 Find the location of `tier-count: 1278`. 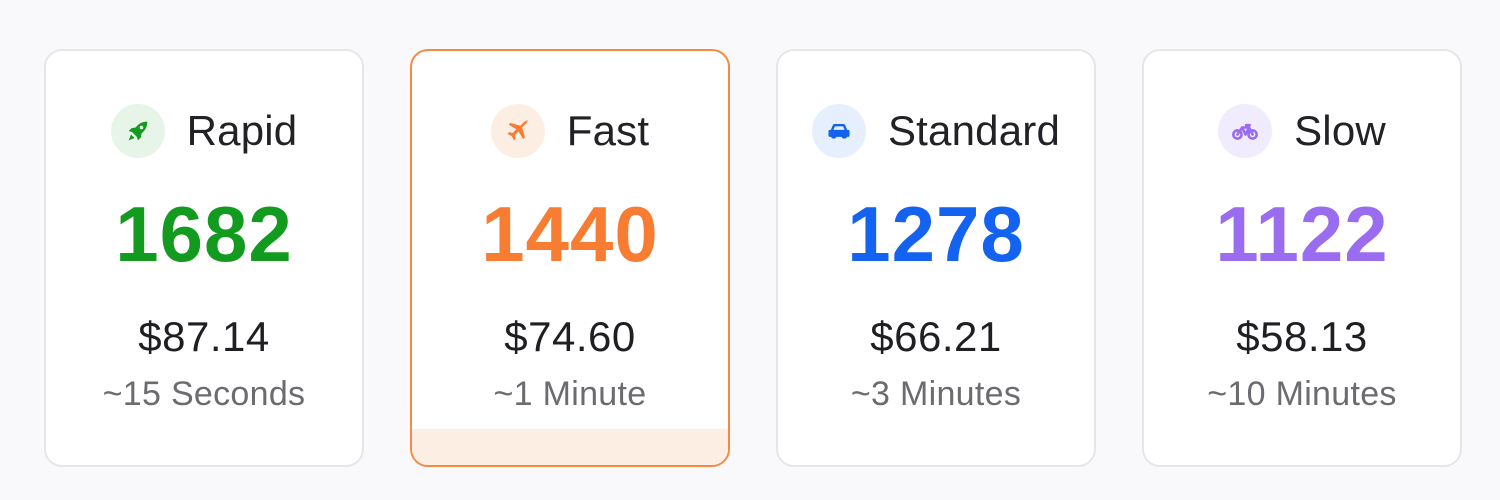

tier-count: 1278 is located at coordinates (936, 234).